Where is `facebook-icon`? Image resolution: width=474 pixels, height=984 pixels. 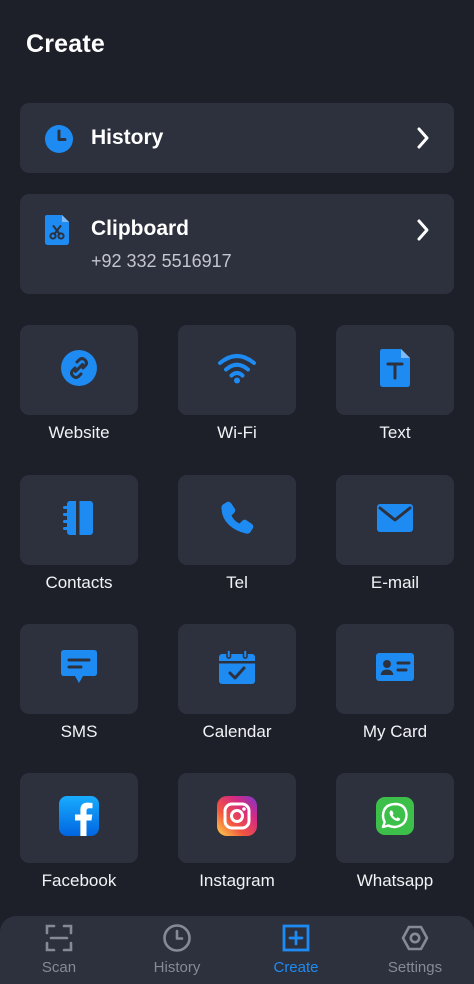
facebook-icon is located at coordinates (79, 818).